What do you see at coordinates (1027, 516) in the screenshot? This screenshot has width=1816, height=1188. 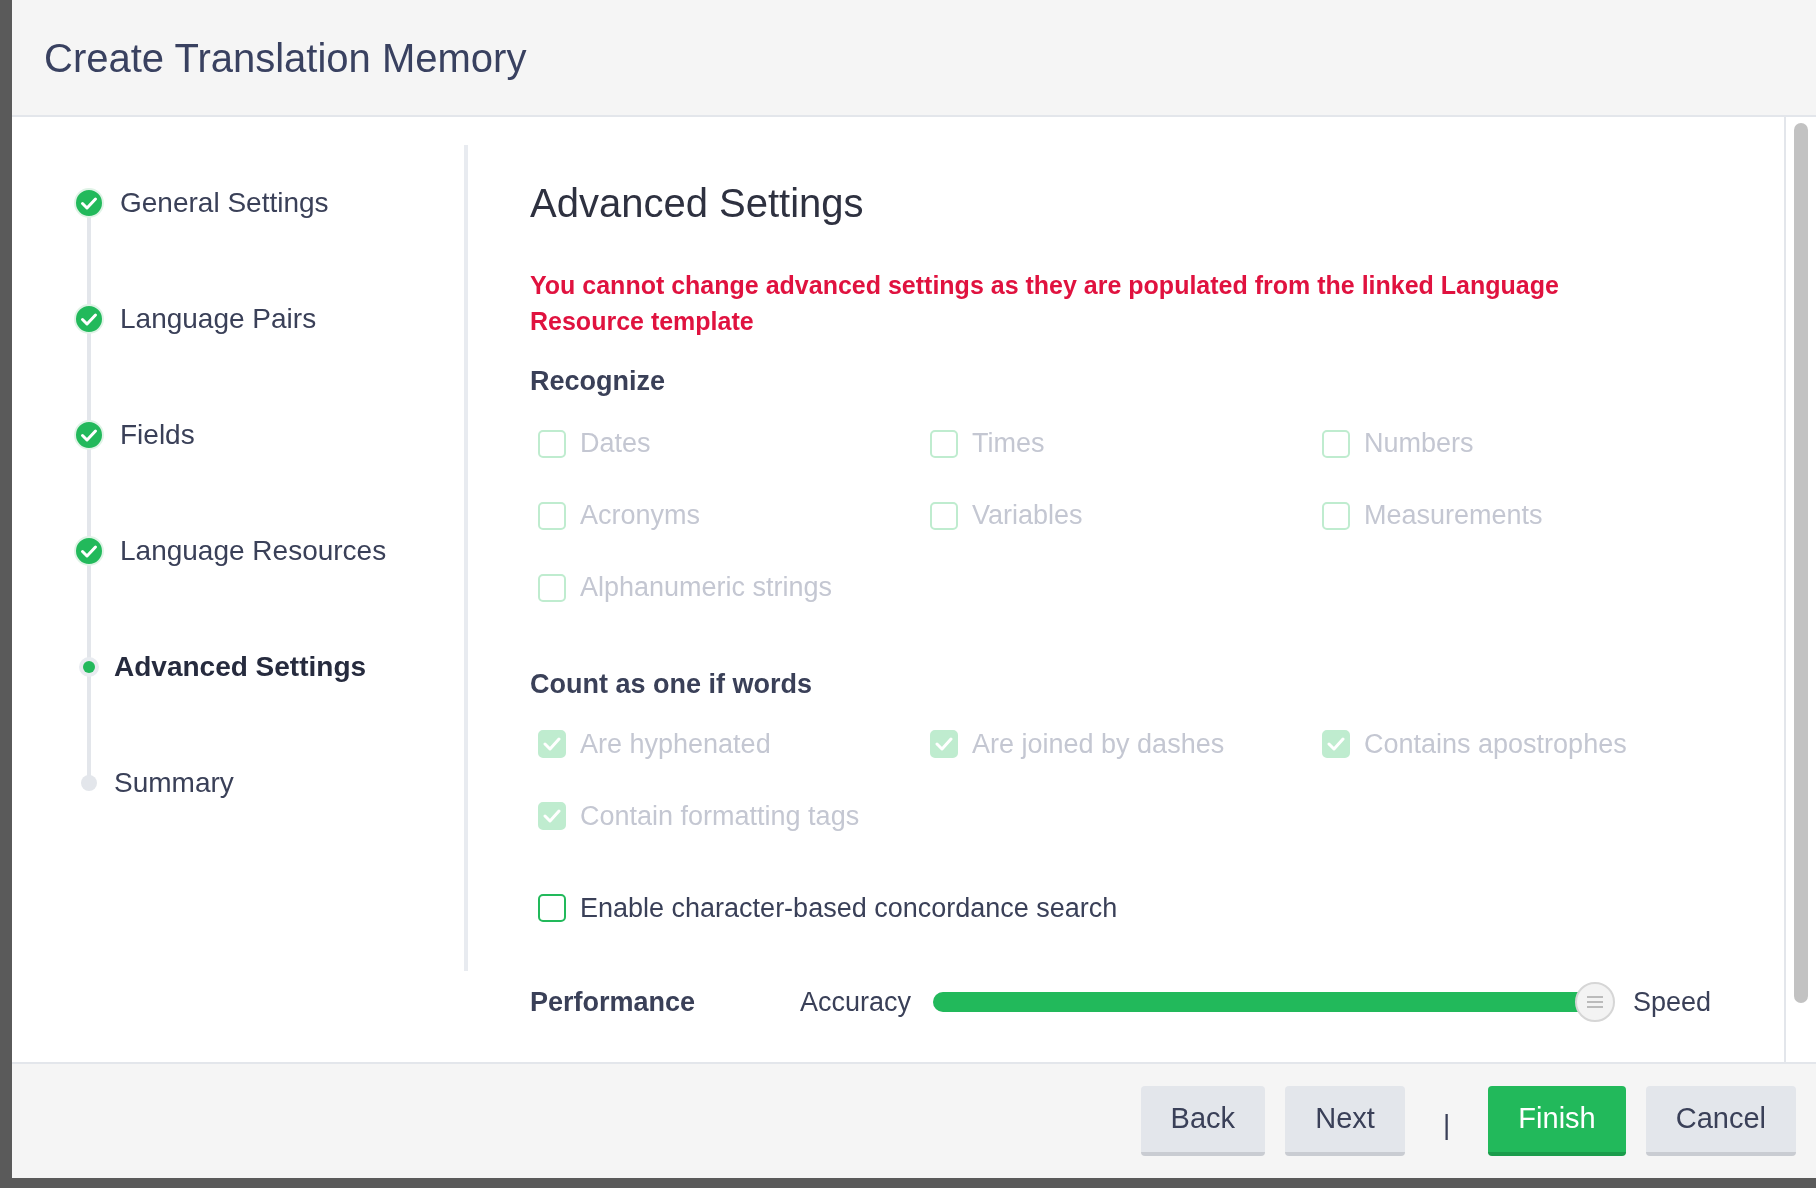 I see `checkbox-label: Variables` at bounding box center [1027, 516].